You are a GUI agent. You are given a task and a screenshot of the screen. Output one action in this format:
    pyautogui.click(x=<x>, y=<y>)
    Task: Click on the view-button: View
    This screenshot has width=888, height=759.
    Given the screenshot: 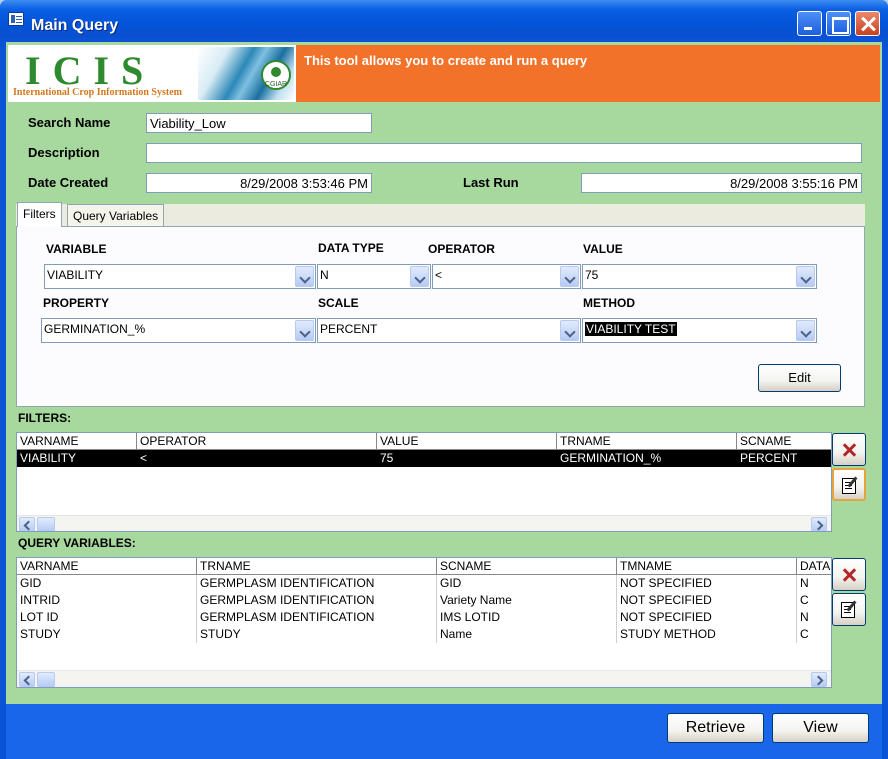 What is the action you would take?
    pyautogui.click(x=820, y=728)
    